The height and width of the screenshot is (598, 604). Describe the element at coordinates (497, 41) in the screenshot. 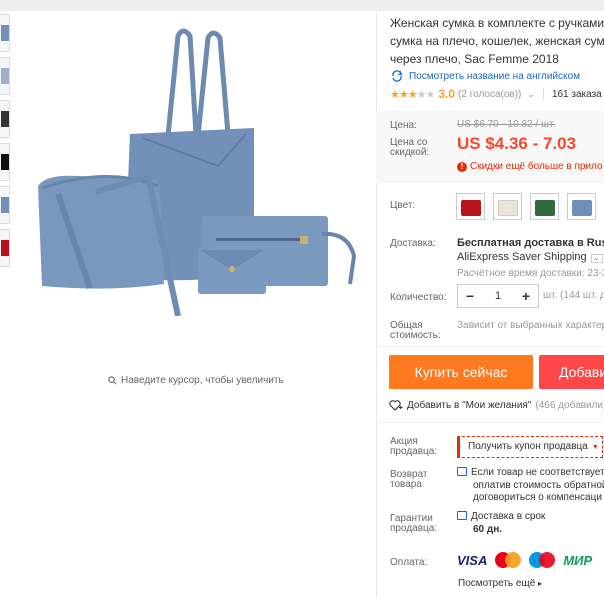

I see `product-title-line-2: сумка на плечо, кошелек, женская сум` at that location.